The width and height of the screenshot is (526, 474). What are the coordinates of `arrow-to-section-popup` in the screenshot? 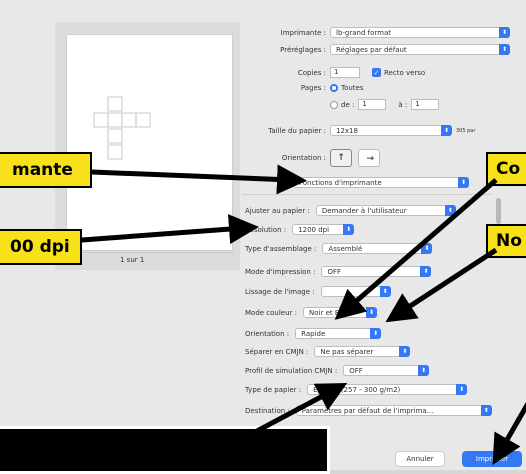 It's located at (199, 179).